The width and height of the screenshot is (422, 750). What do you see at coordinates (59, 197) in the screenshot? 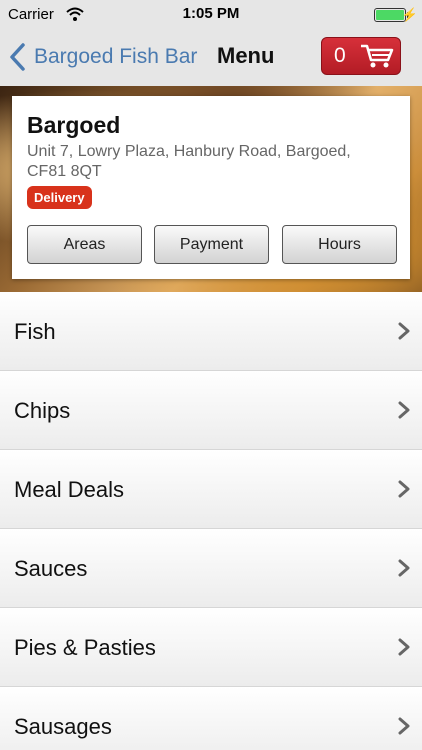
I see `delivery-badge: Delivery` at bounding box center [59, 197].